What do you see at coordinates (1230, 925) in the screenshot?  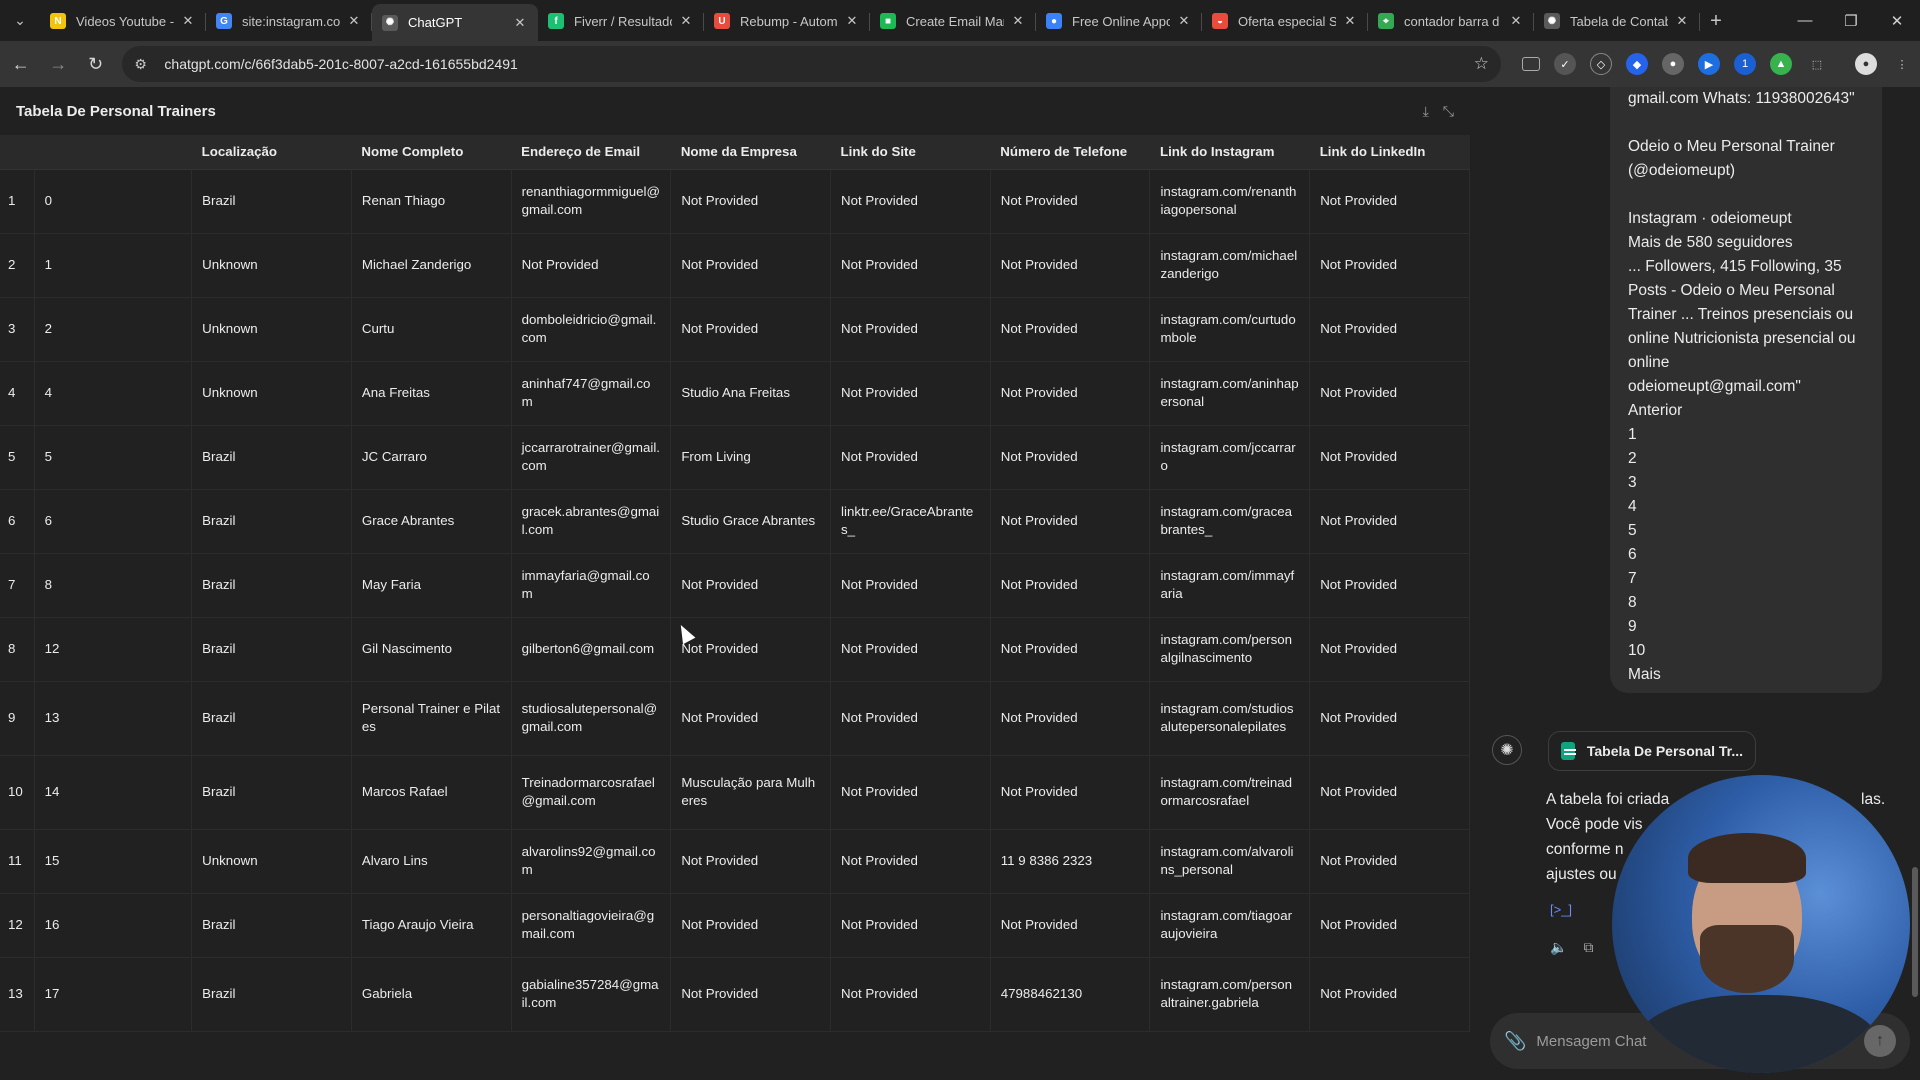 I see `table-cell: instagram.com/tiagoaraujovieira` at bounding box center [1230, 925].